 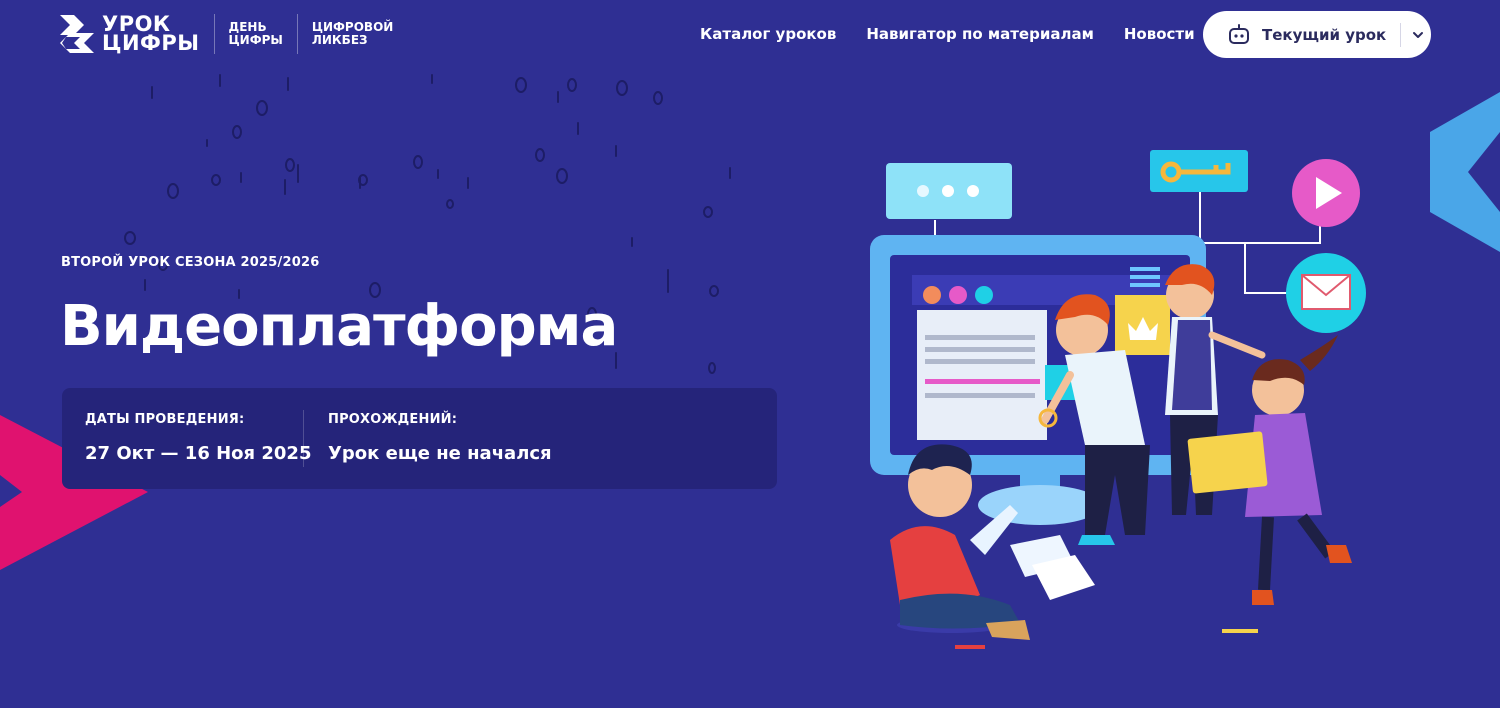 I want to click on logo-day-of-digits: ДЕНЬ ЦИФРЫ, so click(x=256, y=34).